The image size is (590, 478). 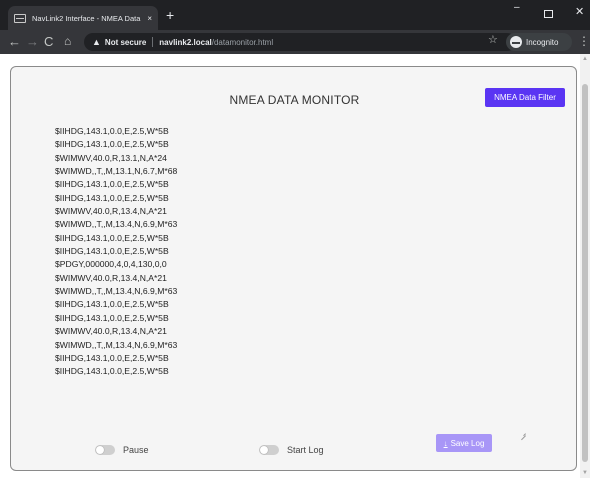 I want to click on url-separator, so click(x=153, y=42).